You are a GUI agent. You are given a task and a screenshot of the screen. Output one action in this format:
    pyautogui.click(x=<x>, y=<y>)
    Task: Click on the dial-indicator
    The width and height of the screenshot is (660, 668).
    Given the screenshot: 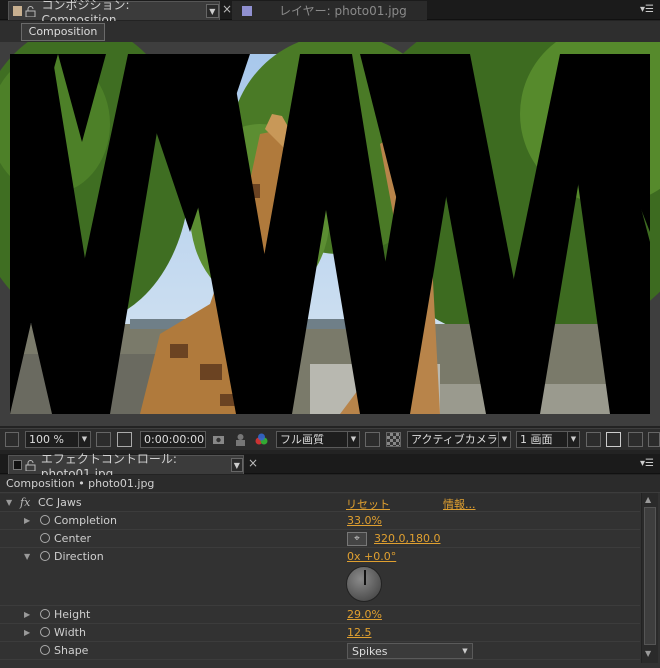 What is the action you would take?
    pyautogui.click(x=365, y=577)
    